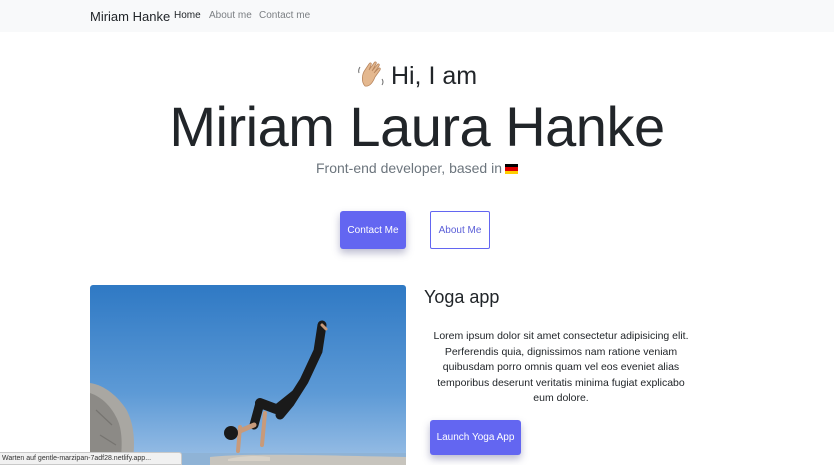  Describe the element at coordinates (284, 15) in the screenshot. I see `nav-link-contact: Contact me` at that location.